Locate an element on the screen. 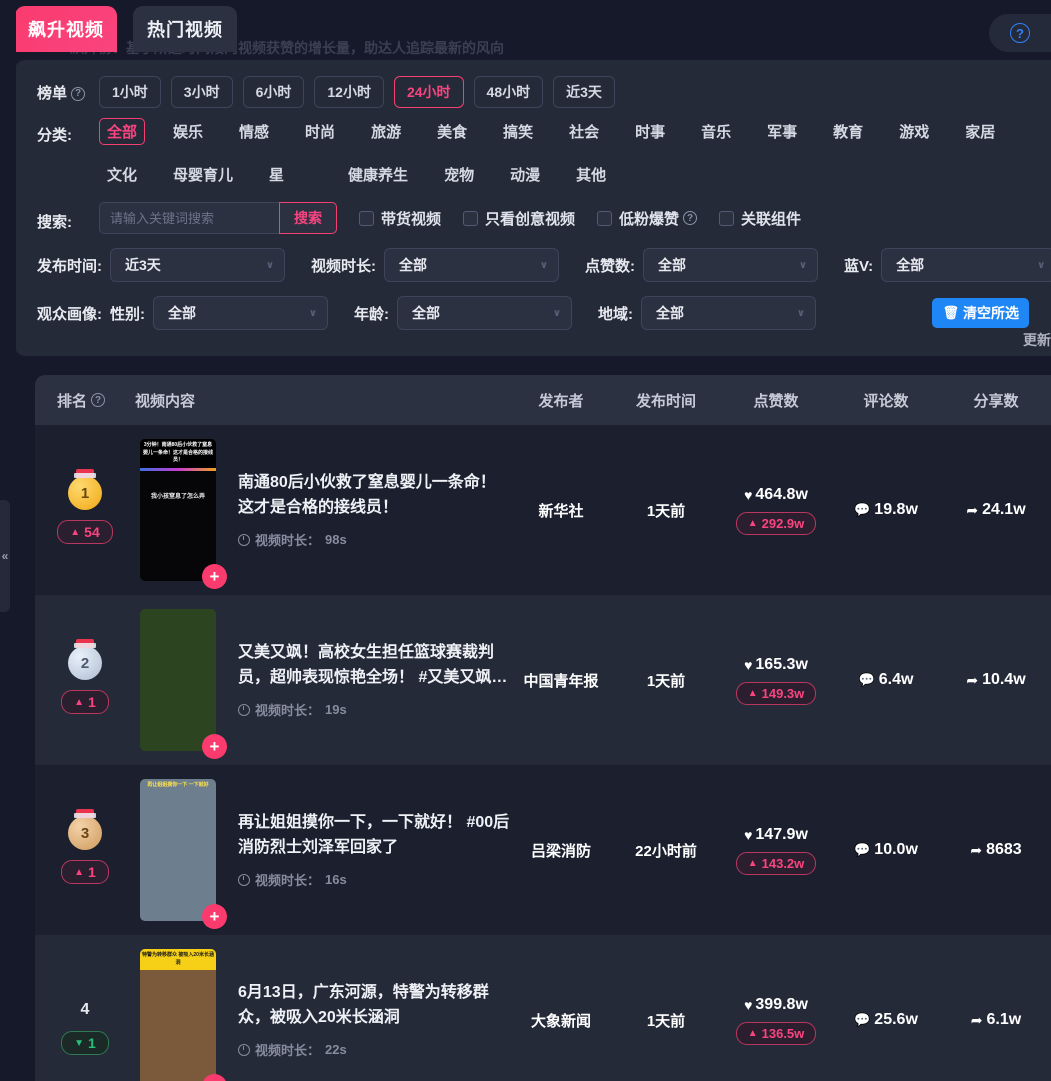  checkbox-3: 关联组件 is located at coordinates (760, 218).